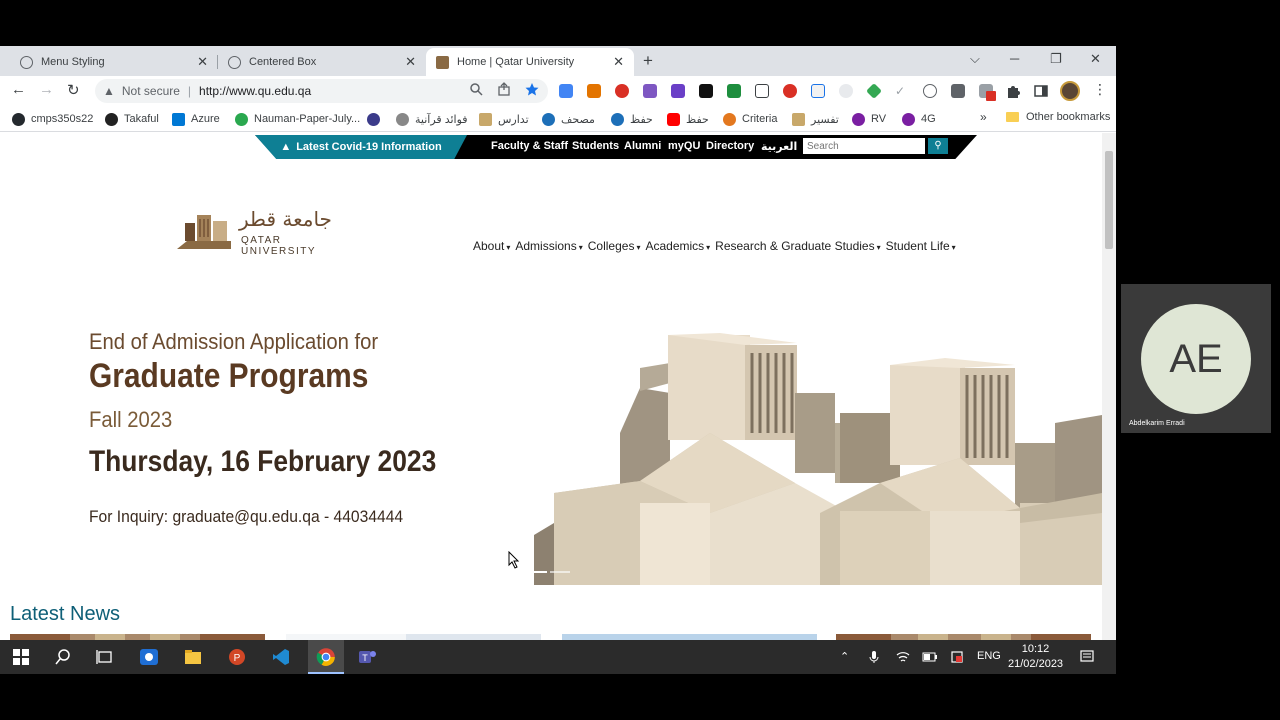 The height and width of the screenshot is (720, 1280). I want to click on svg-text: P, so click(237, 658).